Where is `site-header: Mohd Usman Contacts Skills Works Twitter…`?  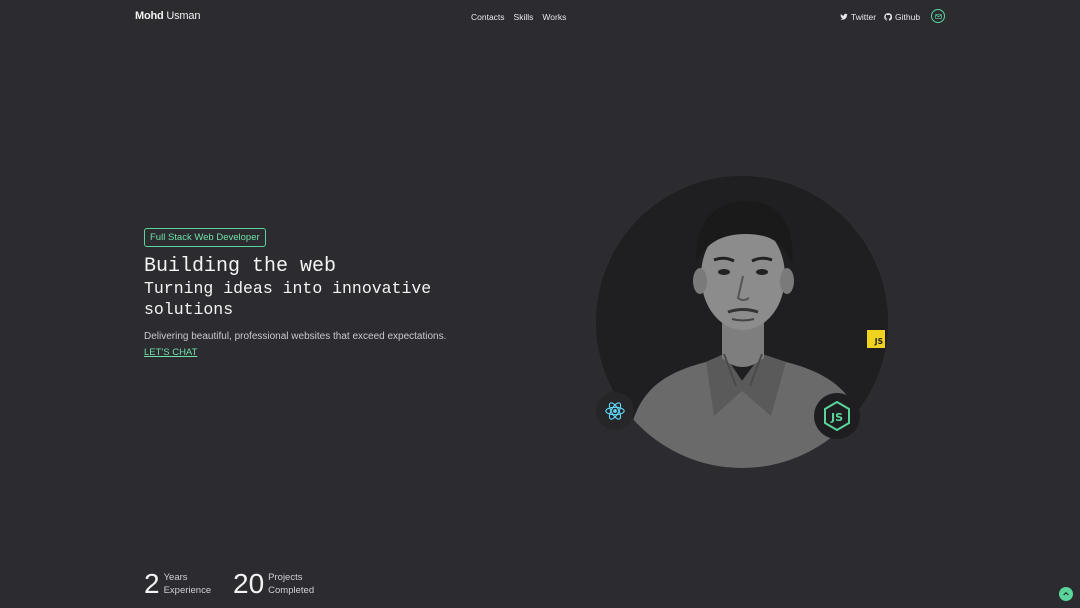 site-header: Mohd Usman Contacts Skills Works Twitter… is located at coordinates (540, 17).